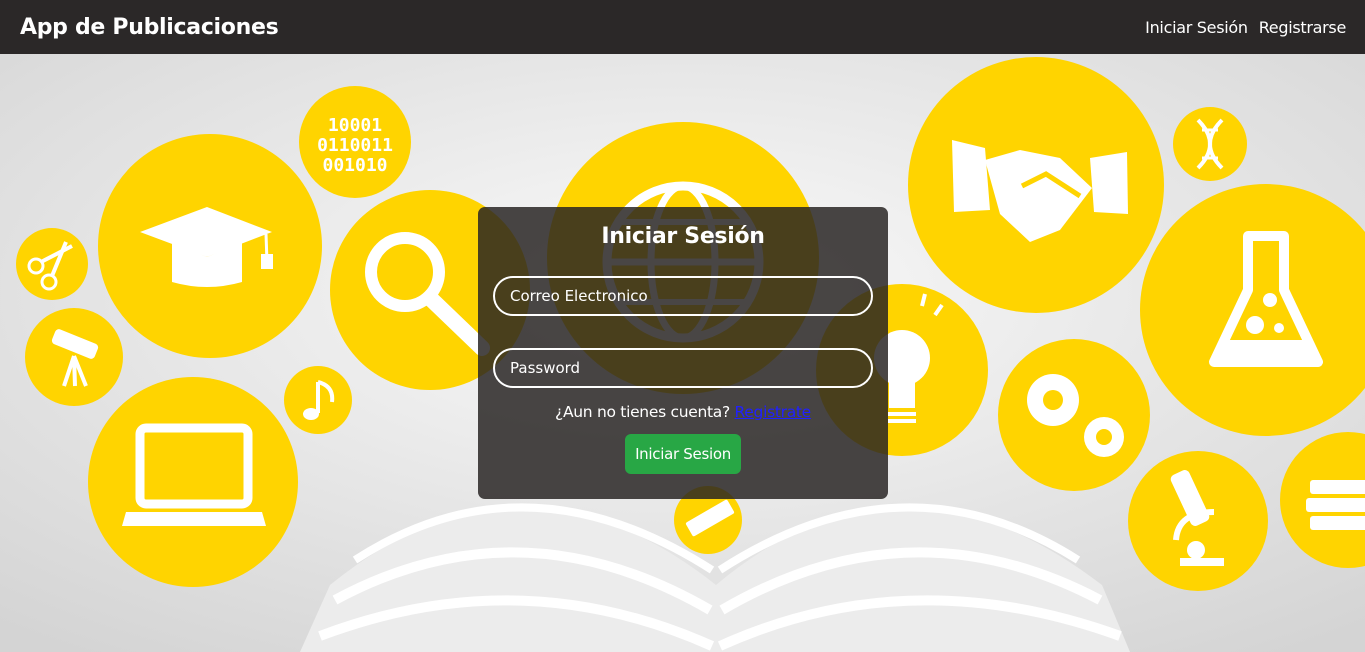  Describe the element at coordinates (1074, 415) in the screenshot. I see `gears-icon` at that location.